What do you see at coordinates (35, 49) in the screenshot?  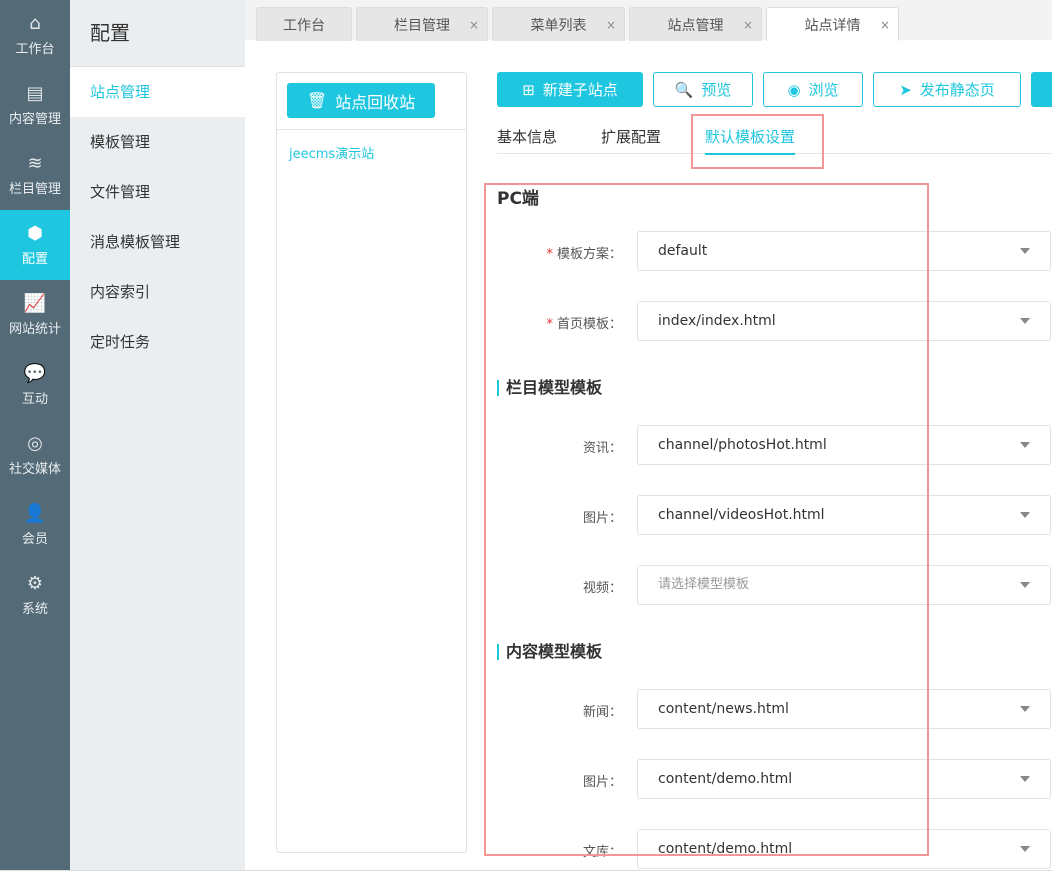 I see `nav-label: 工作台` at bounding box center [35, 49].